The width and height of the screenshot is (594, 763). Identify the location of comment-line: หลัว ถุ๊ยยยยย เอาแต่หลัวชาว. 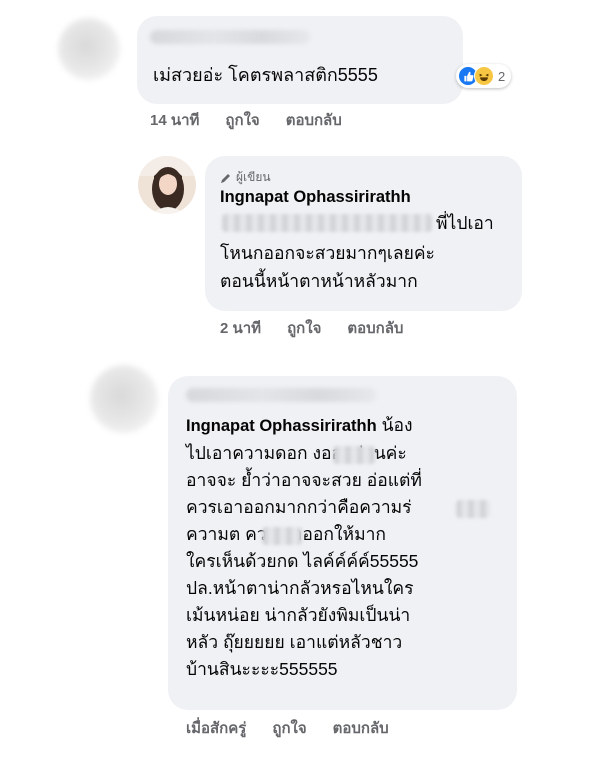
(294, 642).